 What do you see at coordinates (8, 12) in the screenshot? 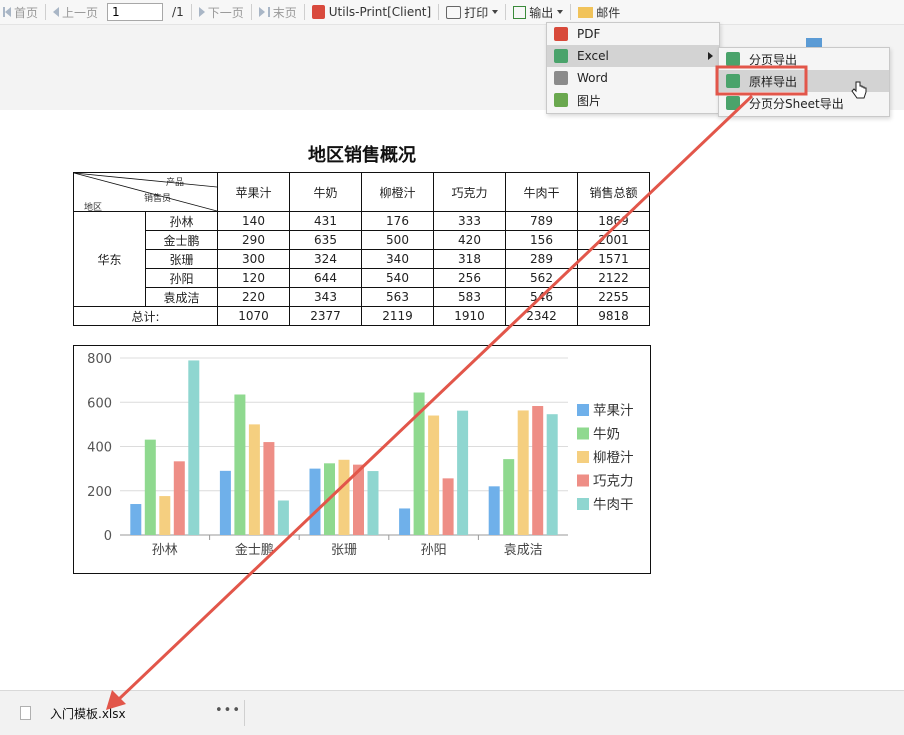
I see `first-page-arrow-icon` at bounding box center [8, 12].